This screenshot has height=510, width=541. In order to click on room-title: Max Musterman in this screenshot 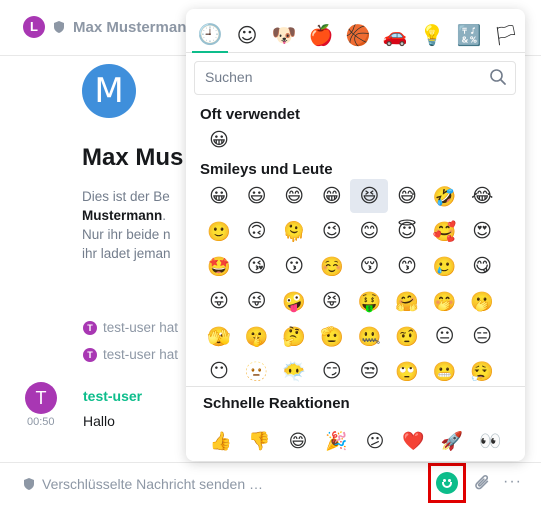, I will do `click(129, 27)`.